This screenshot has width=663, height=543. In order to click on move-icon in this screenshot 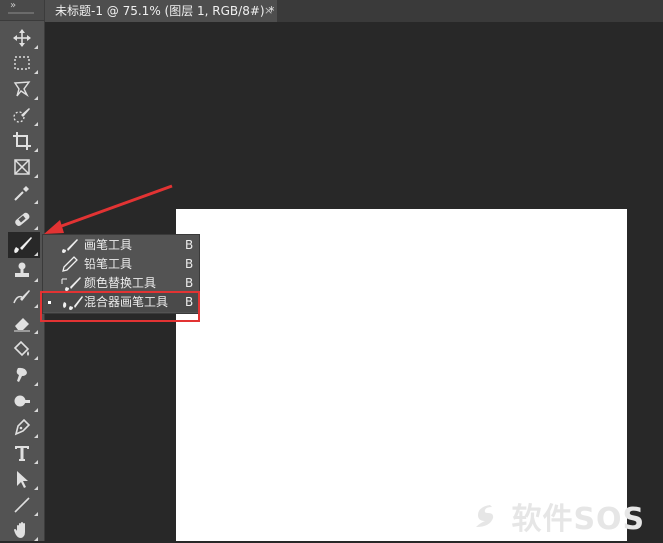, I will do `click(22, 38)`.